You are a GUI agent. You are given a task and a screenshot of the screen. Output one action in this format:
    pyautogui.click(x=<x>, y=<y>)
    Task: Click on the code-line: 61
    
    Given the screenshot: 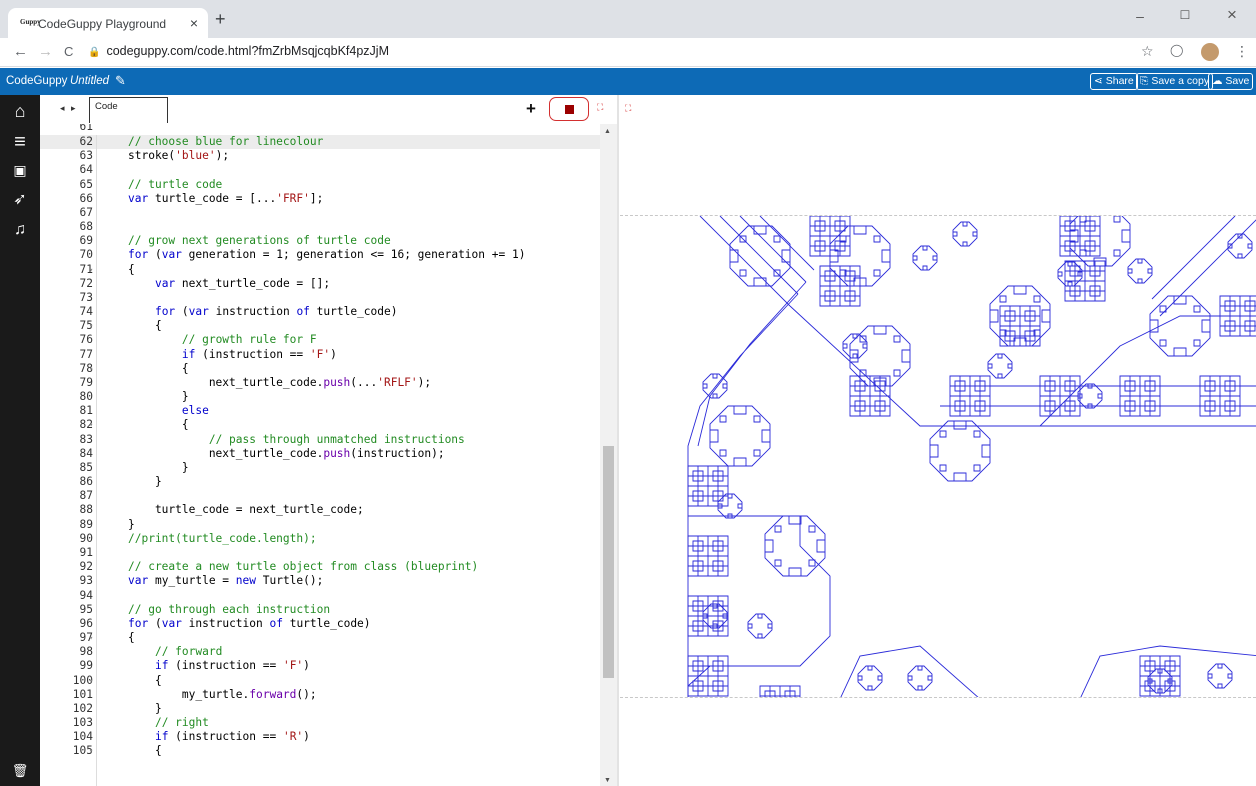 What is the action you would take?
    pyautogui.click(x=86, y=128)
    